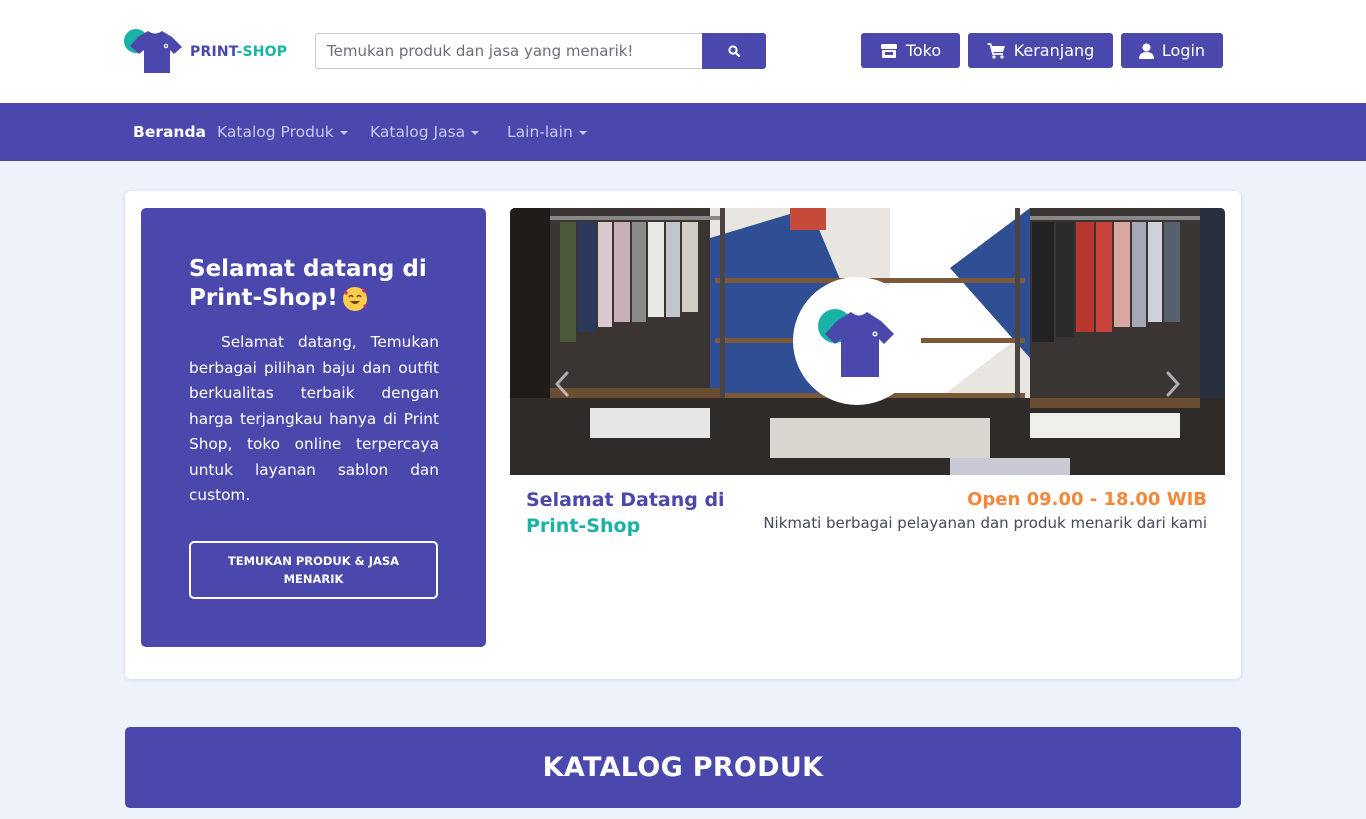 This screenshot has height=819, width=1366. I want to click on explore-products-button: TEMUKAN PRODUK & JASA MENARIK, so click(313, 570).